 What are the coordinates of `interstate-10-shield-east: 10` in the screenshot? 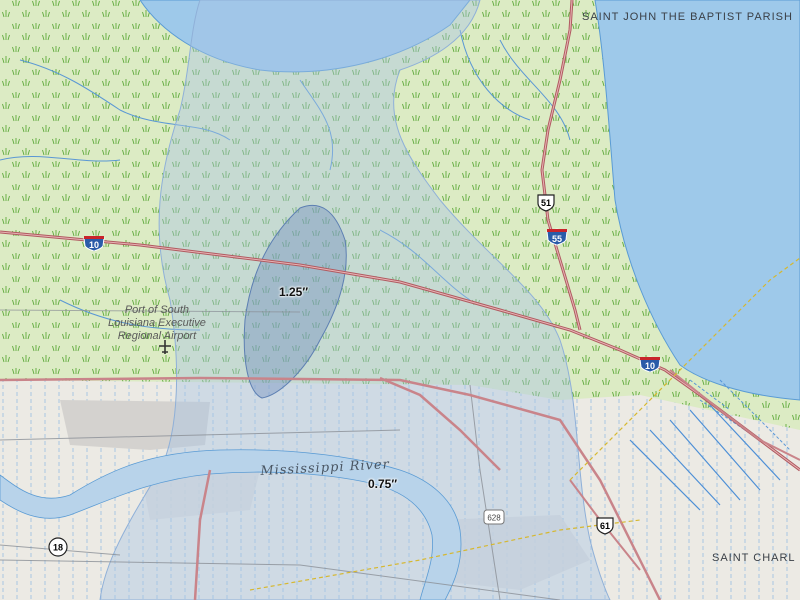 It's located at (650, 364).